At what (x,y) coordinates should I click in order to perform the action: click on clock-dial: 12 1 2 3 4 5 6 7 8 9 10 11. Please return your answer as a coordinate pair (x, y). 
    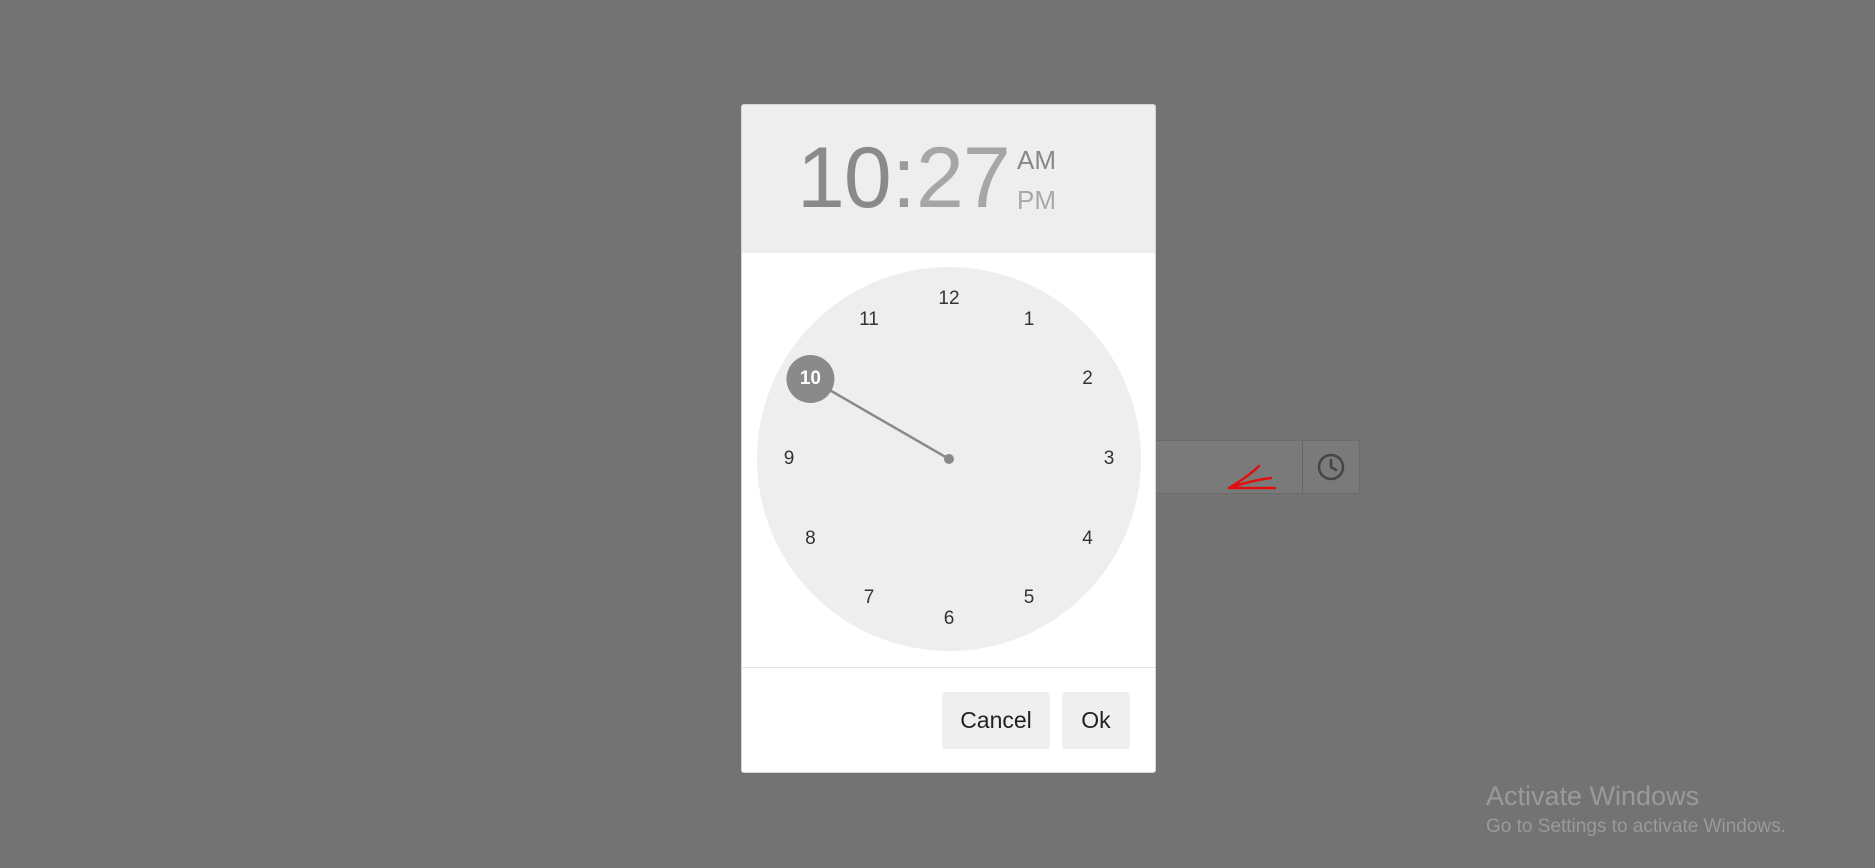
    Looking at the image, I should click on (949, 459).